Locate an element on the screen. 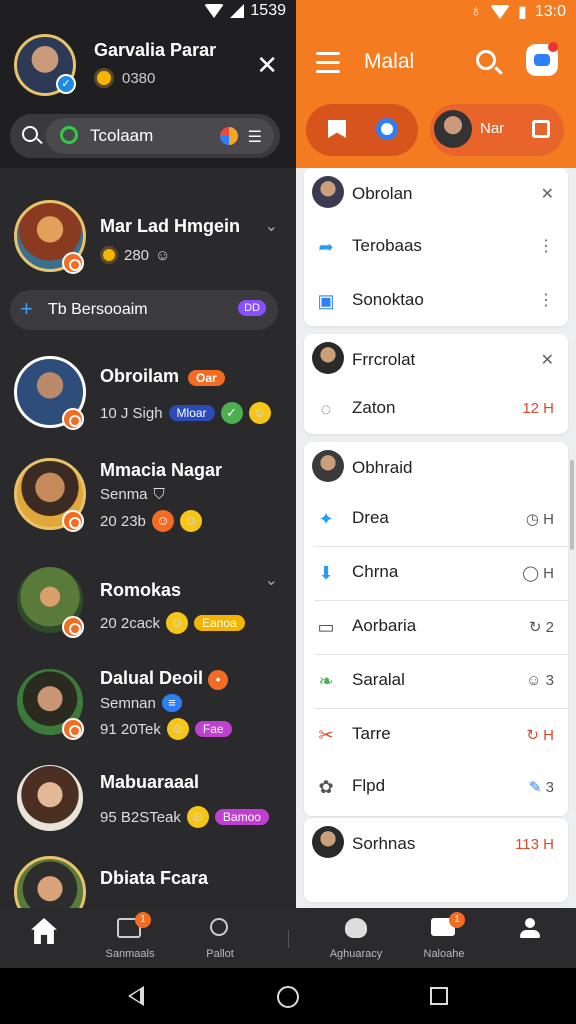 This screenshot has height=1024, width=576. chat-meta: 20 2cack ☺ Eanoa is located at coordinates (172, 623).